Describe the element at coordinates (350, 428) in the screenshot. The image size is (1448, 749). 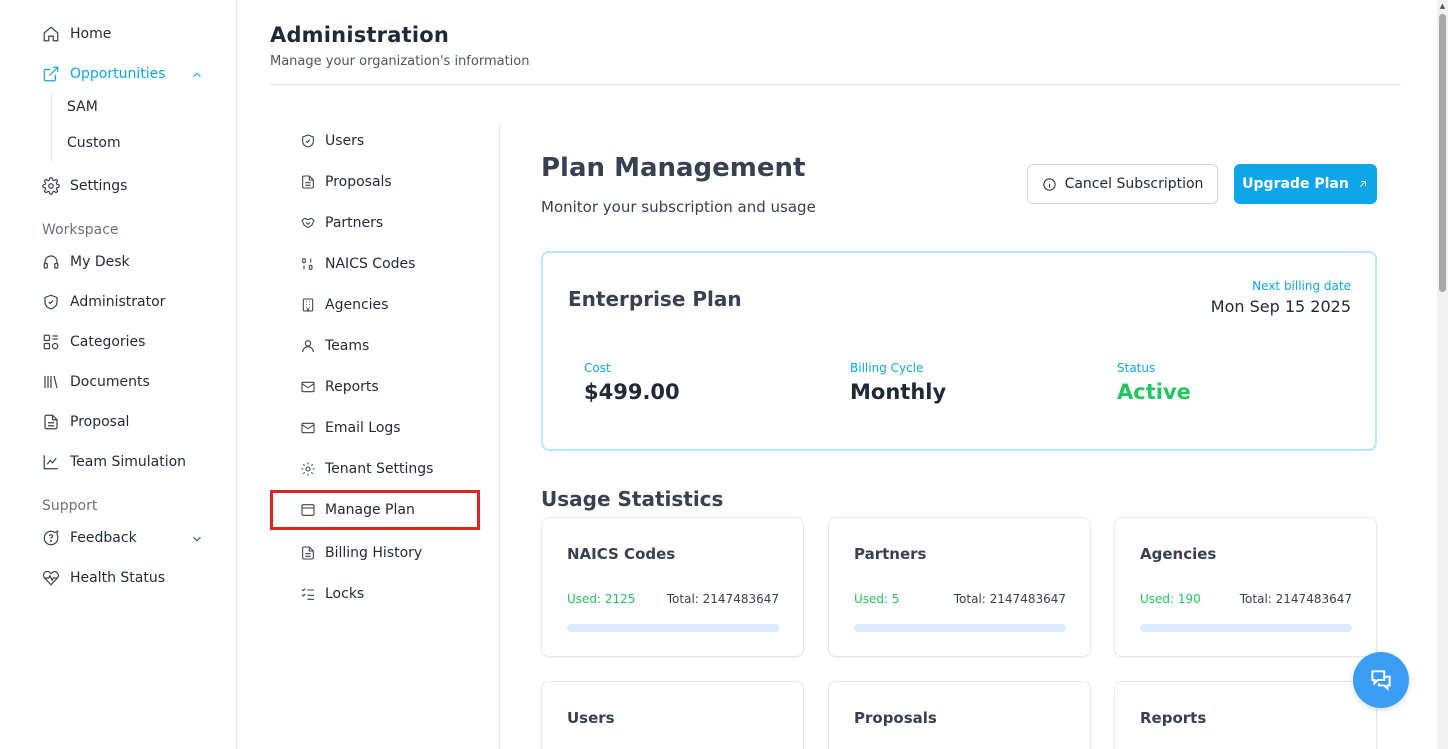
I see `admin-item-email-logs: Email Logs` at that location.